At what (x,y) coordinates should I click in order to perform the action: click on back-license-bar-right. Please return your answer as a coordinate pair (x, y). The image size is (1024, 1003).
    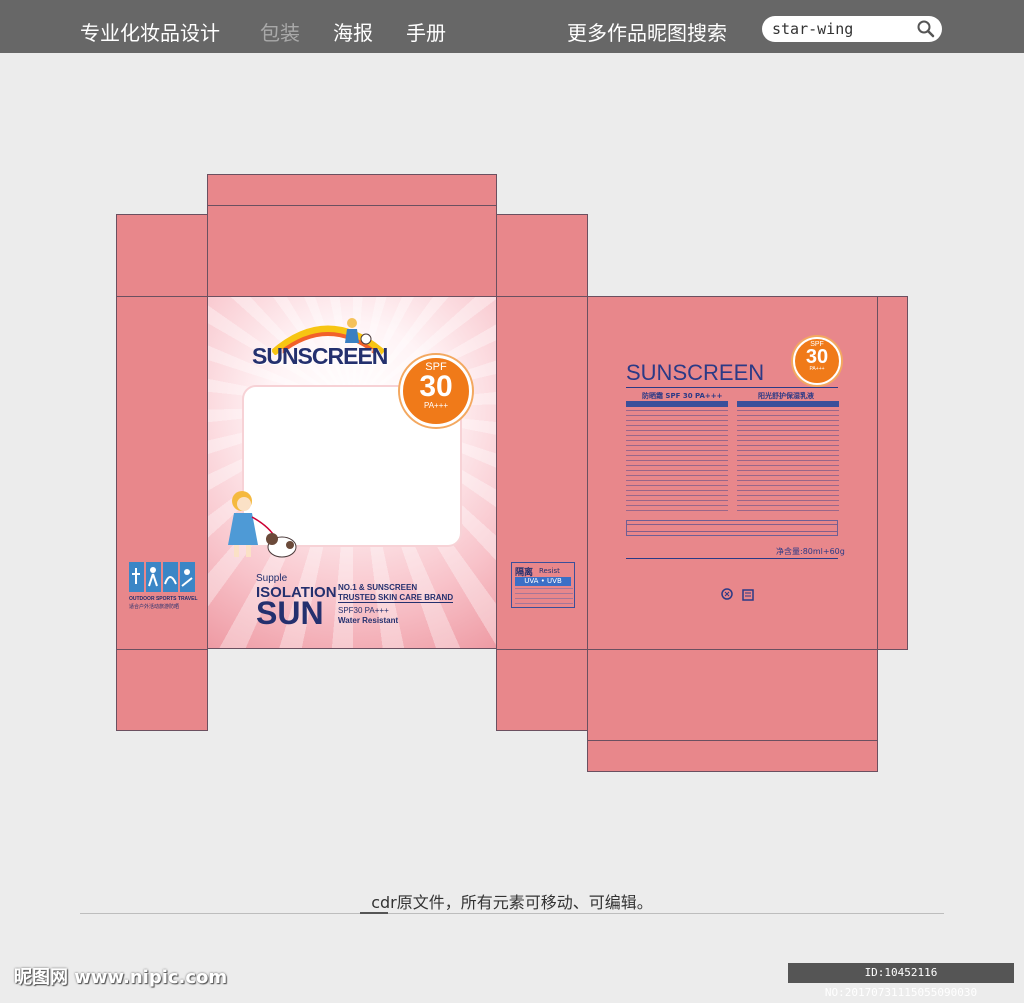
    Looking at the image, I should click on (788, 404).